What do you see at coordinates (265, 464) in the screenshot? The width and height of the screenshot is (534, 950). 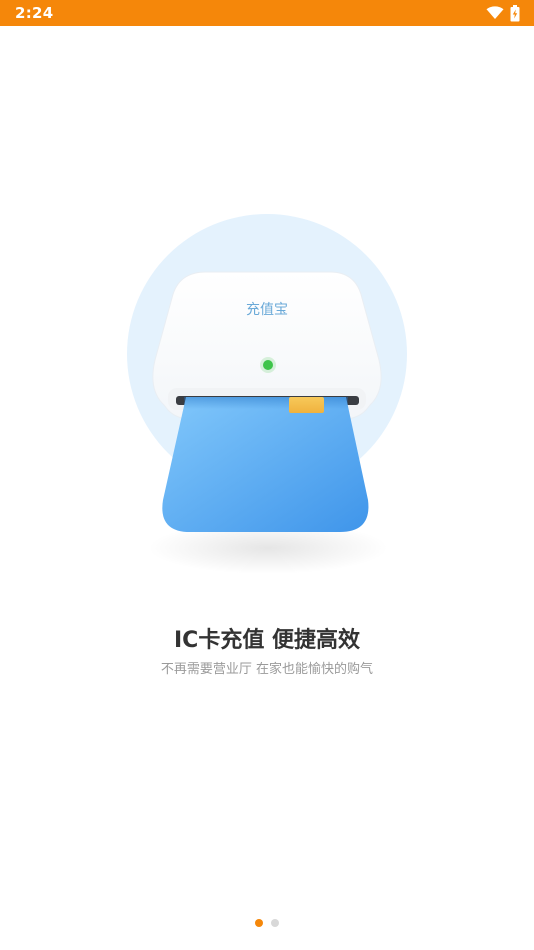 I see `ic-card` at bounding box center [265, 464].